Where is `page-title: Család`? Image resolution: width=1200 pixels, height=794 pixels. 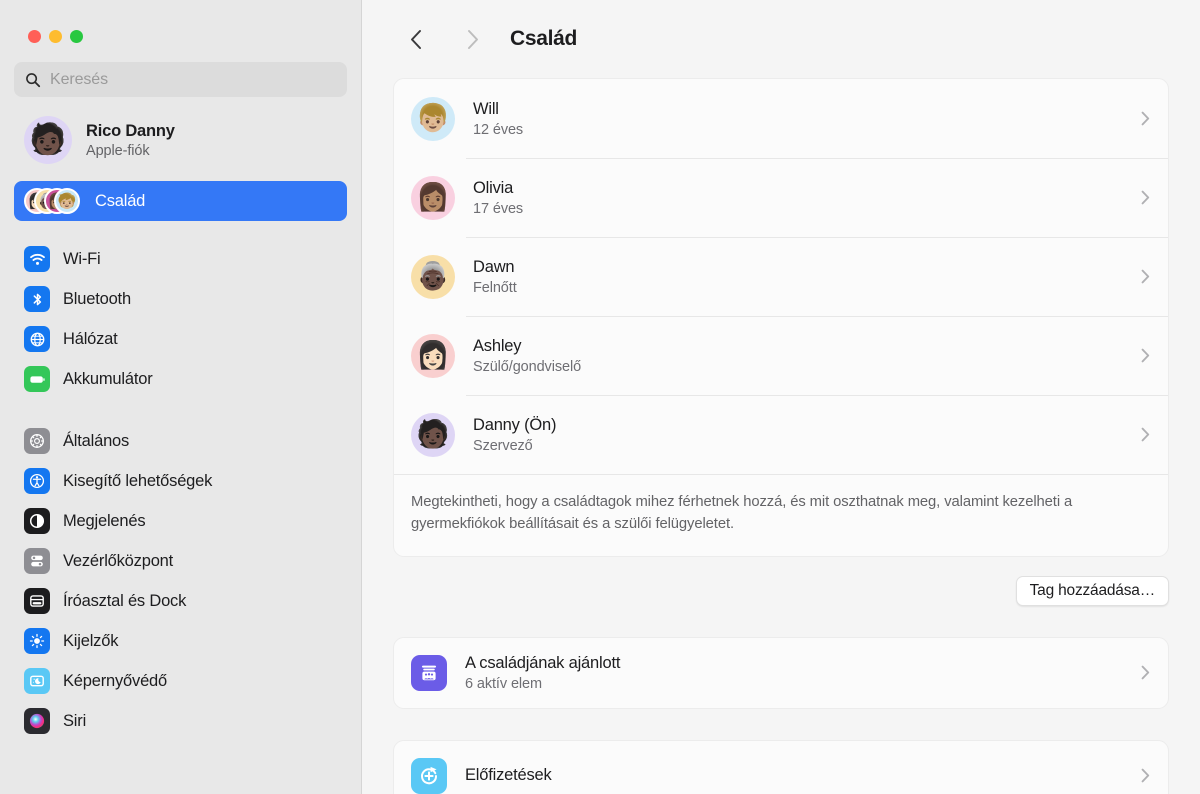
page-title: Család is located at coordinates (544, 38).